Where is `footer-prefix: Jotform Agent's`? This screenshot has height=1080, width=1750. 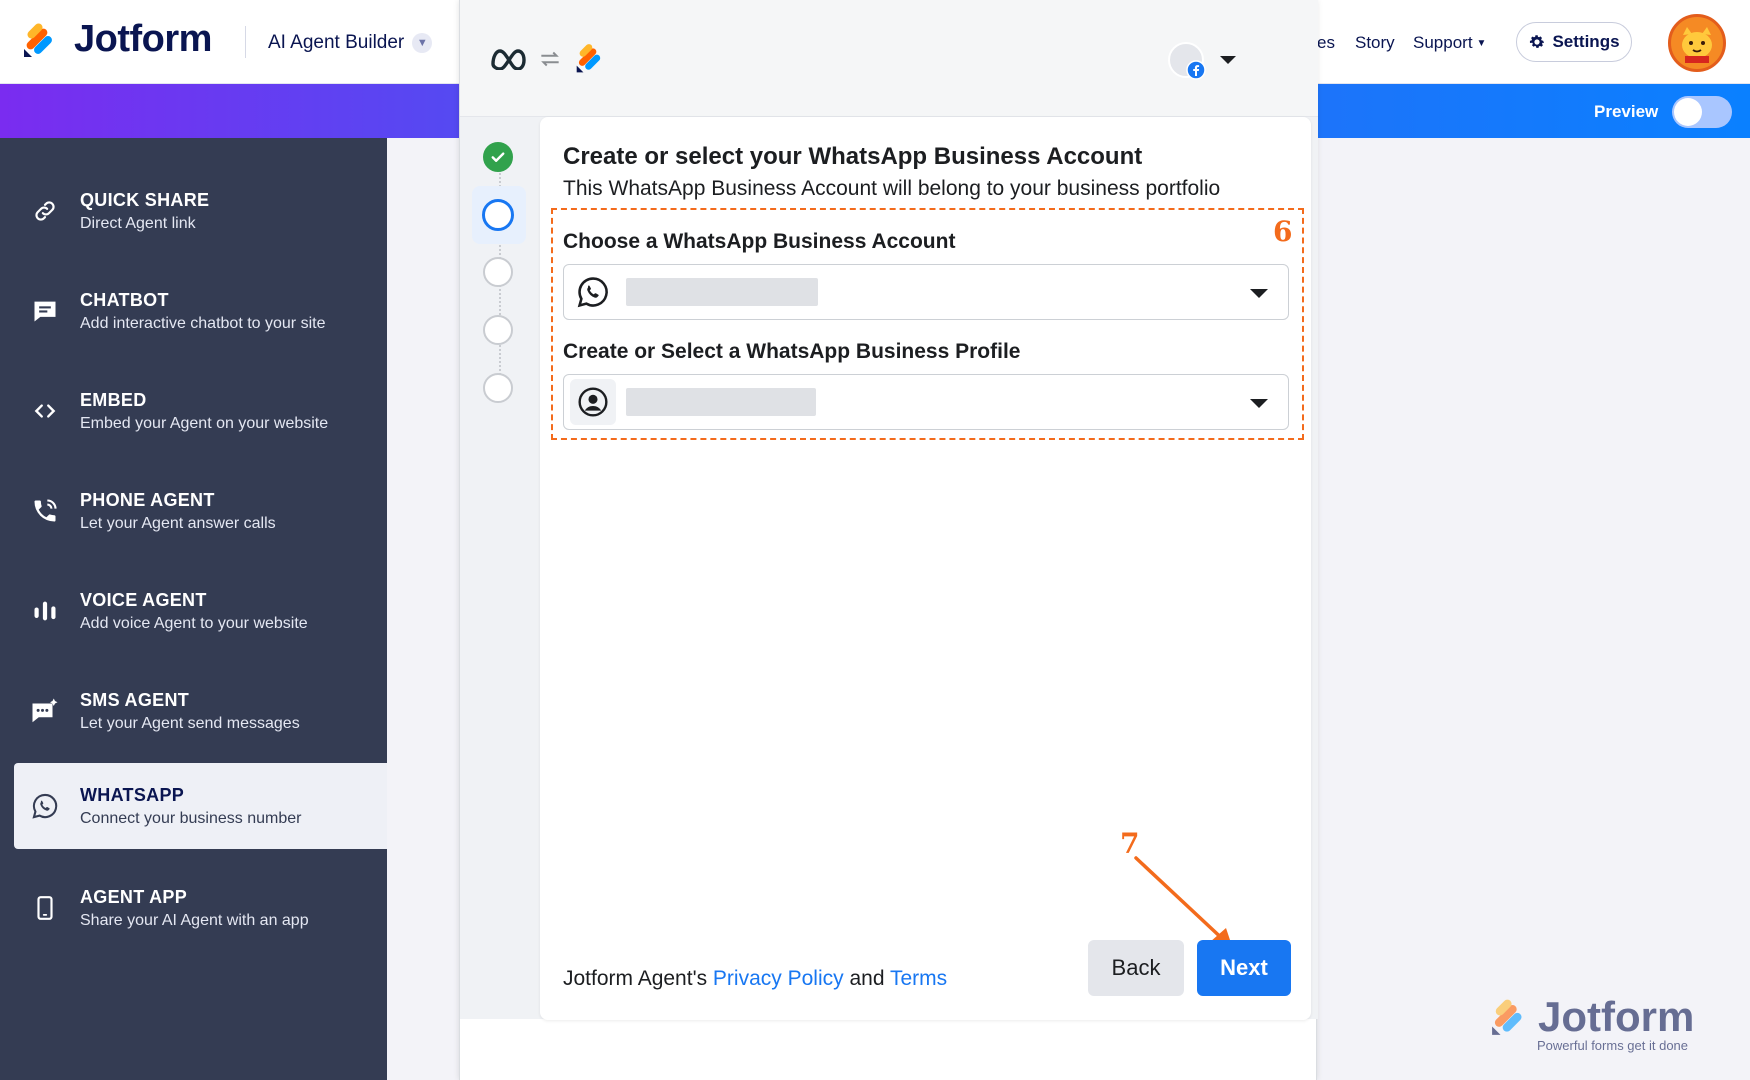 footer-prefix: Jotform Agent's is located at coordinates (638, 978).